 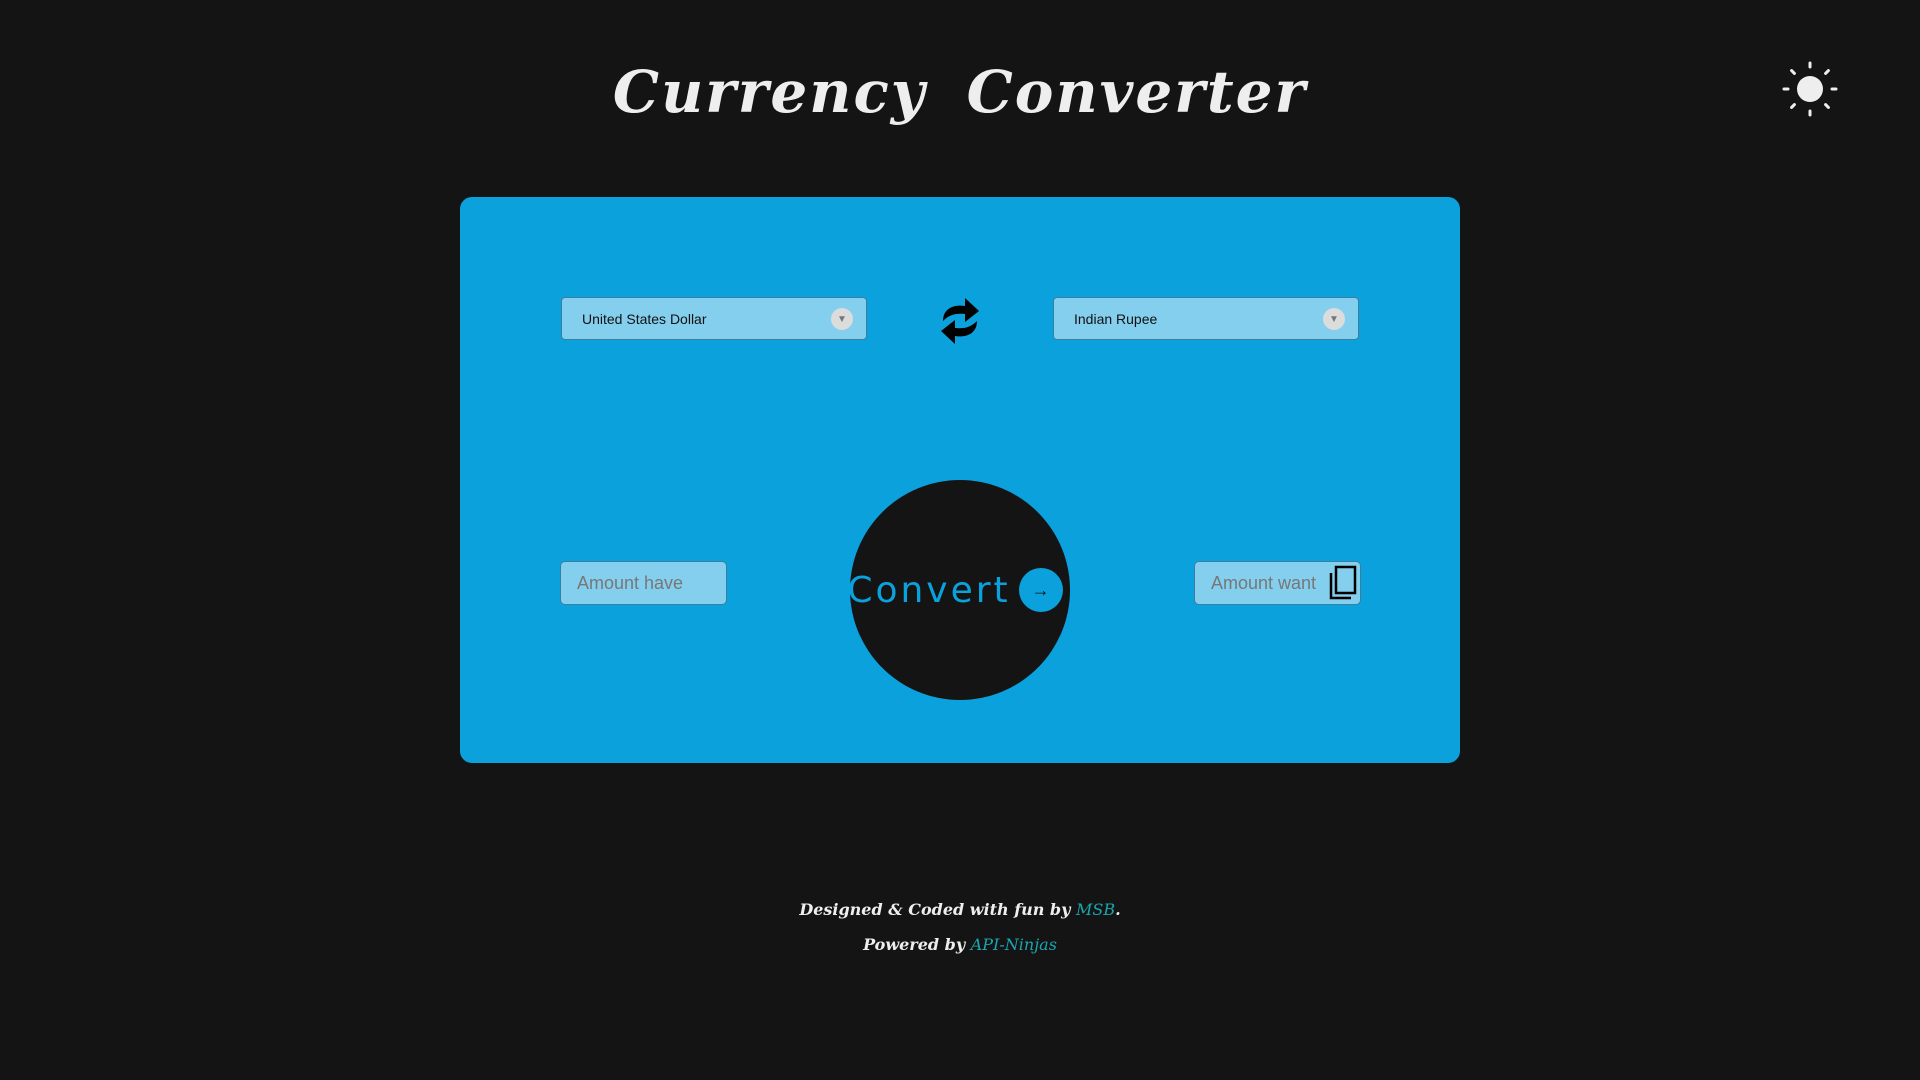 I want to click on from-currency-value: United States Dollar, so click(x=644, y=318).